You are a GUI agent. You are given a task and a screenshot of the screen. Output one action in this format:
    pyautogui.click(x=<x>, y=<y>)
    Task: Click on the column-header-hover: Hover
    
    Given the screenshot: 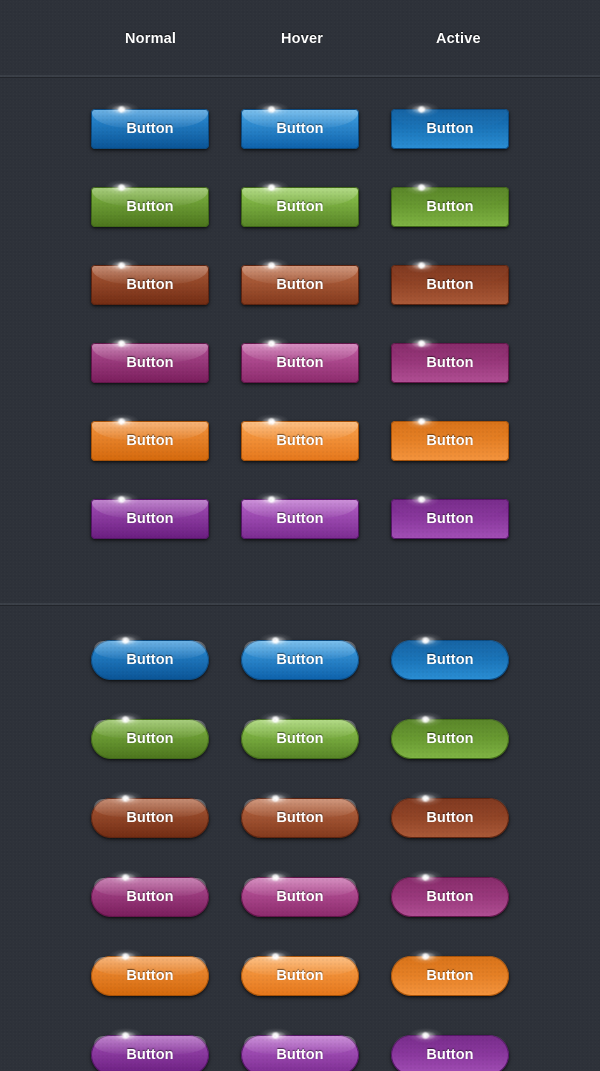 What is the action you would take?
    pyautogui.click(x=302, y=39)
    